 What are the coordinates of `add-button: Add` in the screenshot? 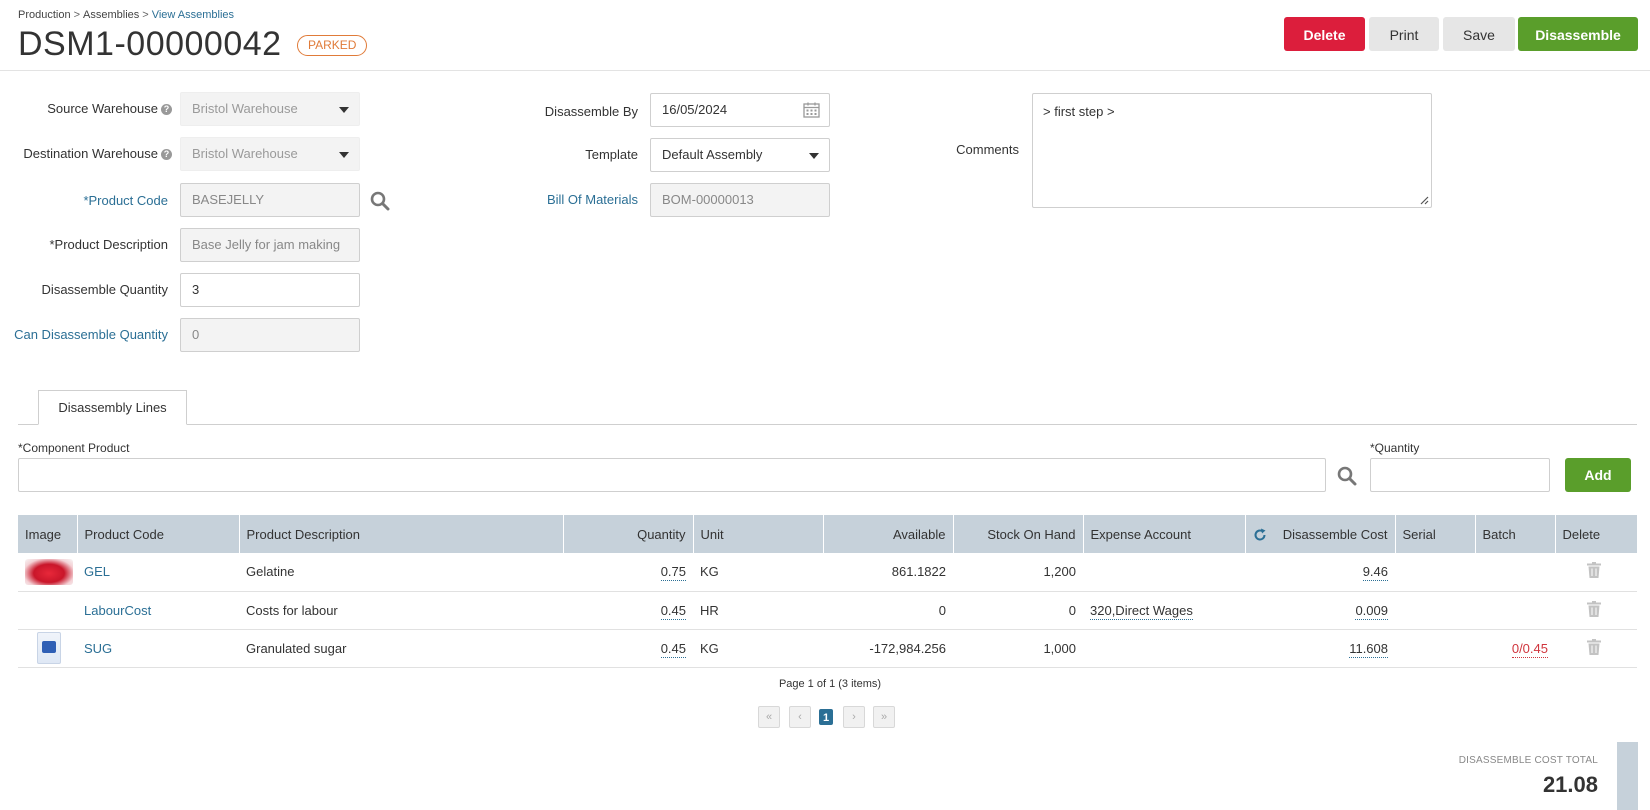 It's located at (1598, 475).